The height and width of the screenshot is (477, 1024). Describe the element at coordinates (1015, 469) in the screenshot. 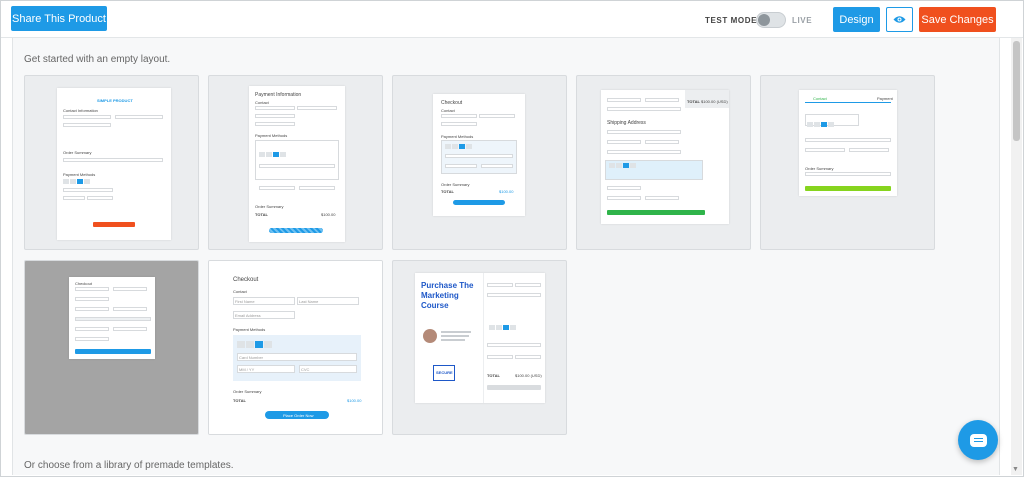

I see `scroll-down-icon: ▼` at that location.